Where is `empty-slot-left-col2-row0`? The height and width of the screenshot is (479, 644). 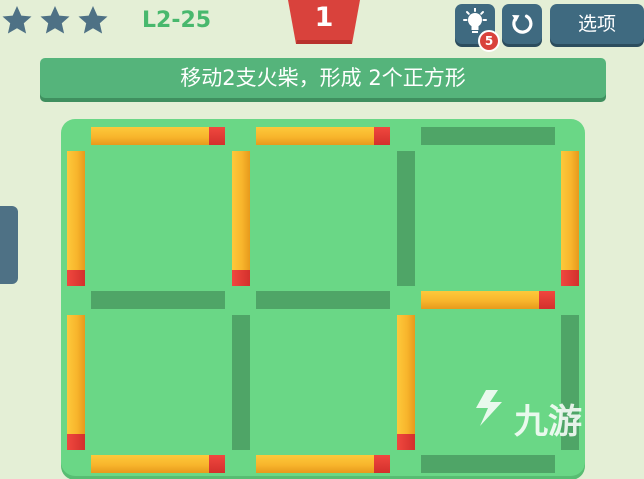
empty-slot-left-col2-row0 is located at coordinates (406, 218).